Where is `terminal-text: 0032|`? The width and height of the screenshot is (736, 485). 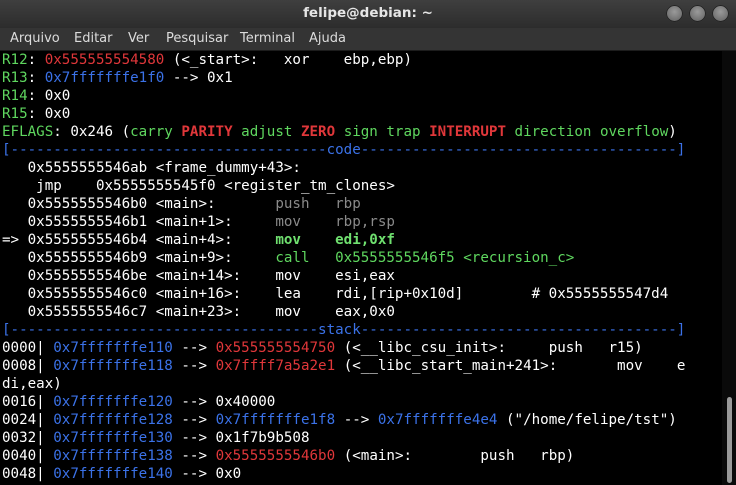
terminal-text: 0032| is located at coordinates (28, 438).